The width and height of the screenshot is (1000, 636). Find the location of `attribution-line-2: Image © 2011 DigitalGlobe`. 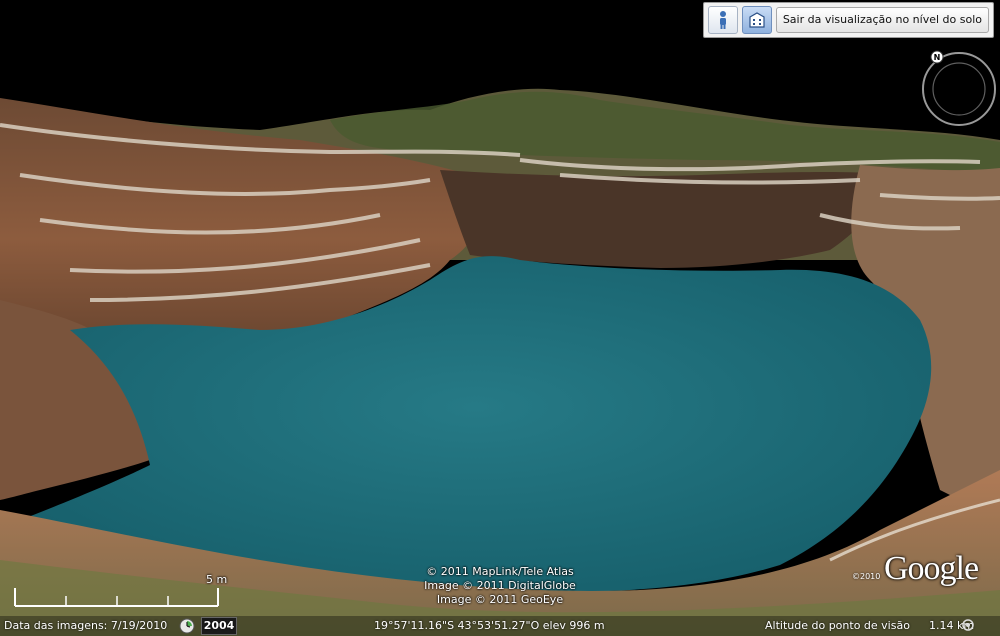

attribution-line-2: Image © 2011 DigitalGlobe is located at coordinates (500, 585).